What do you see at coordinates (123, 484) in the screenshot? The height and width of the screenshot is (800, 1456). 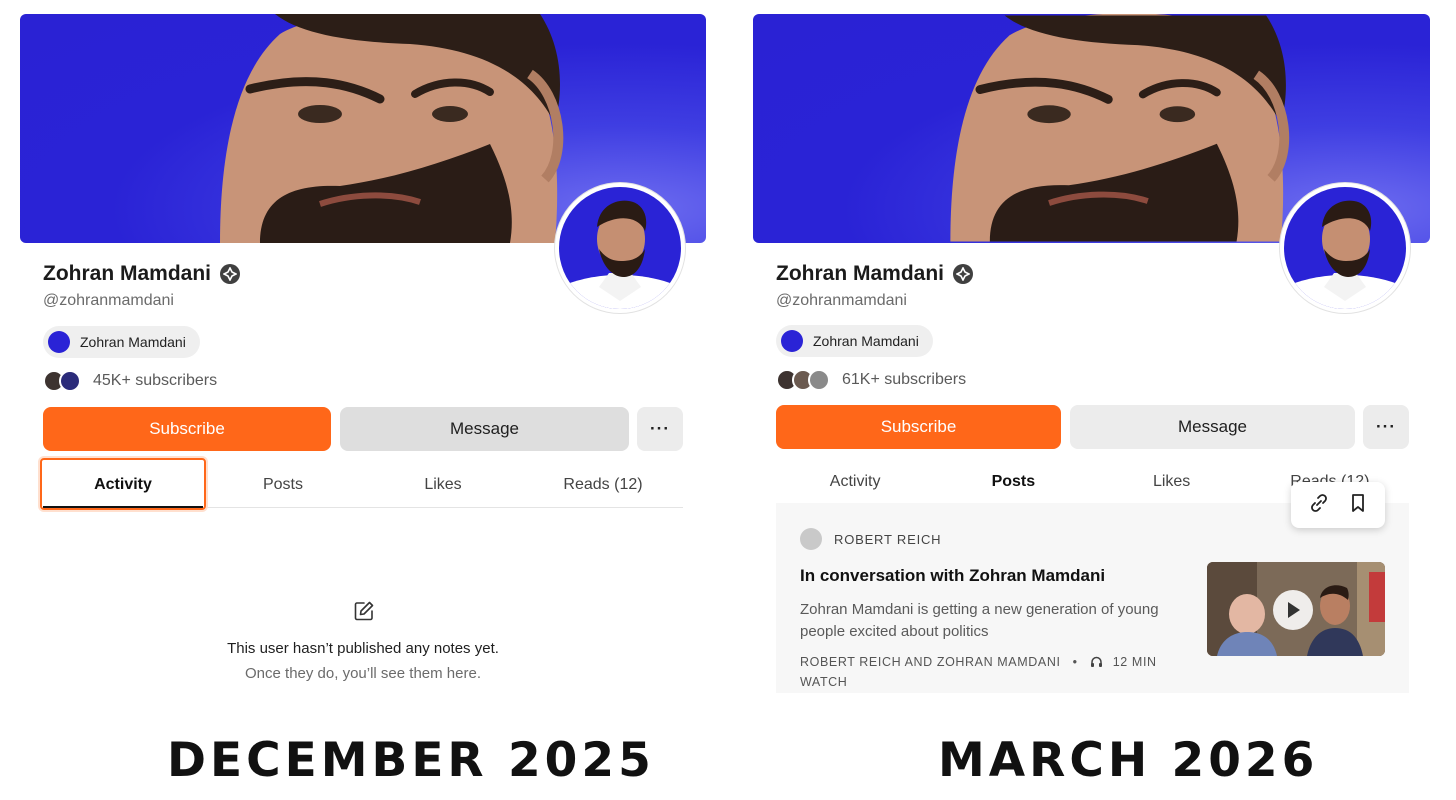 I see `tab-focus-ring` at bounding box center [123, 484].